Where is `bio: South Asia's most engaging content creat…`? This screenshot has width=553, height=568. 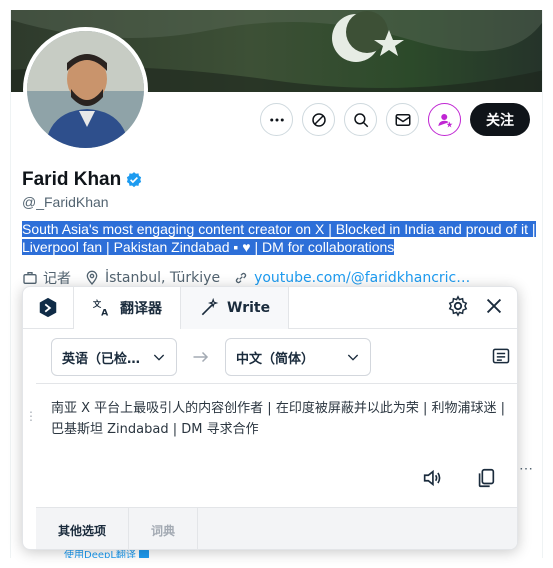 bio: South Asia's most engaging content creat… is located at coordinates (279, 238).